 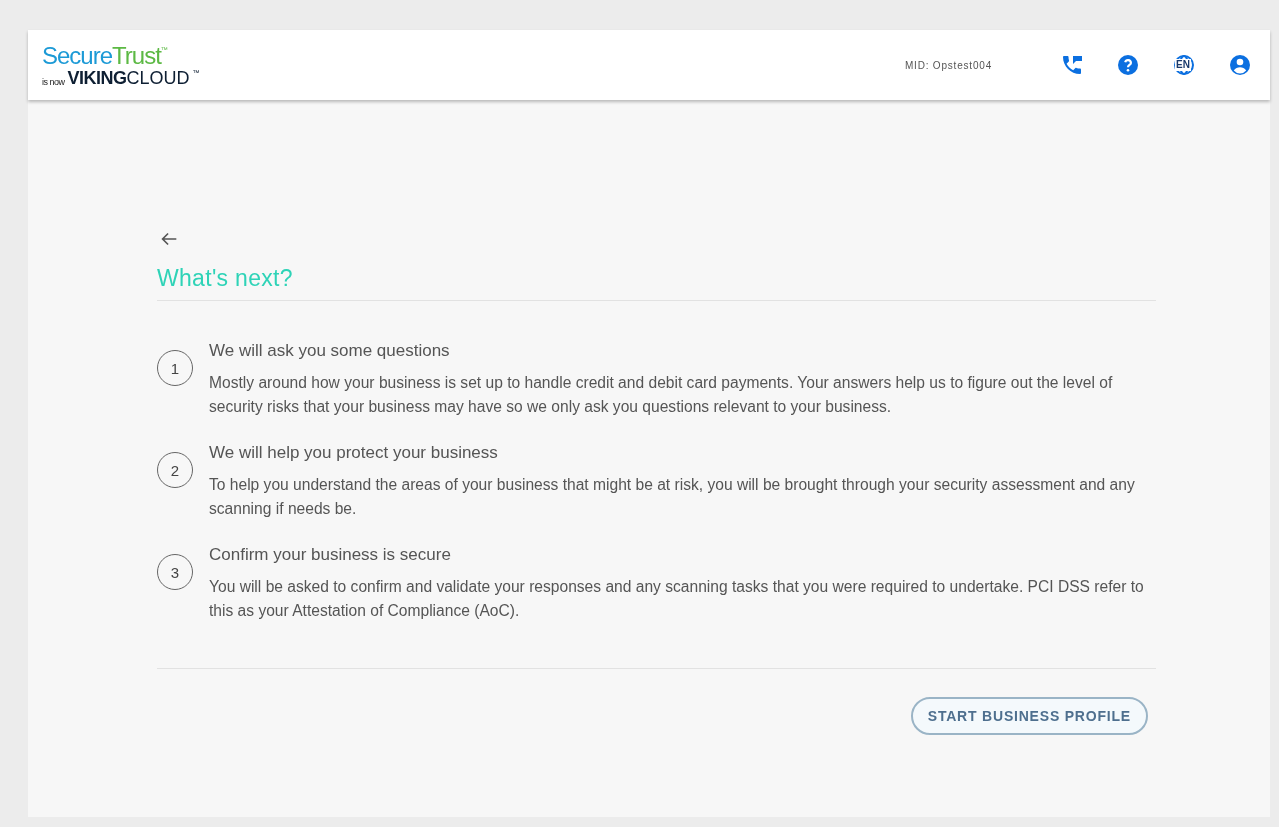 What do you see at coordinates (97, 77) in the screenshot?
I see `logo-text: VIKING` at bounding box center [97, 77].